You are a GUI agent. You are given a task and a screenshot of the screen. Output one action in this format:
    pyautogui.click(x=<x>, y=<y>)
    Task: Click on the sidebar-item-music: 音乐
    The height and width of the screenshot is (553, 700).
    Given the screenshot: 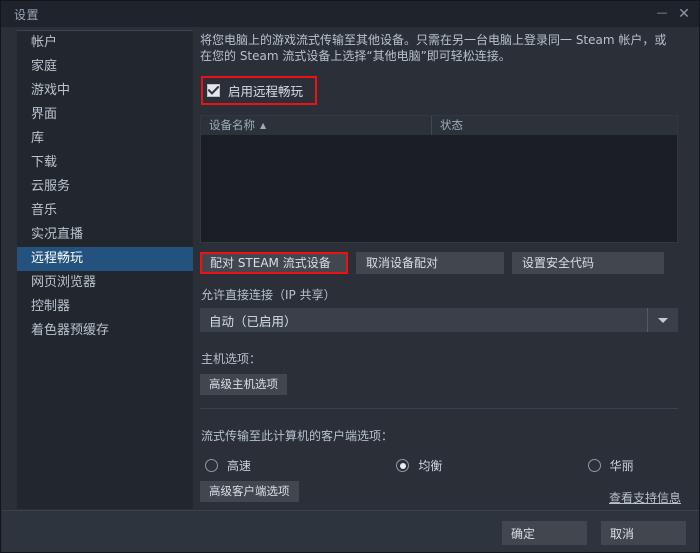 What is the action you would take?
    pyautogui.click(x=105, y=211)
    